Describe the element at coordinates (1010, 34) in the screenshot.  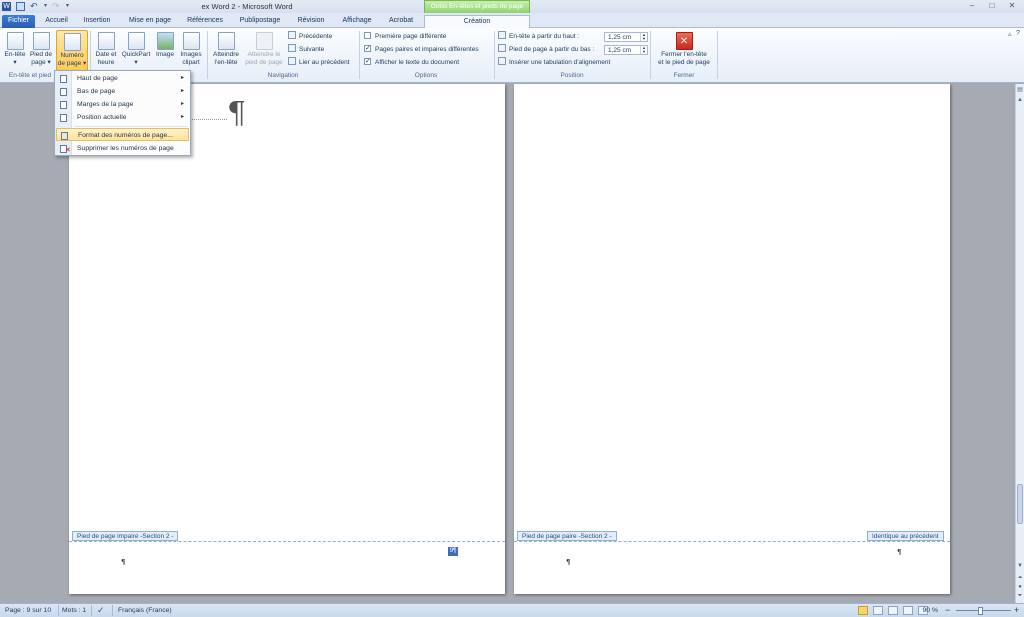
I see `collapse-ribbon-icon: ▵` at that location.